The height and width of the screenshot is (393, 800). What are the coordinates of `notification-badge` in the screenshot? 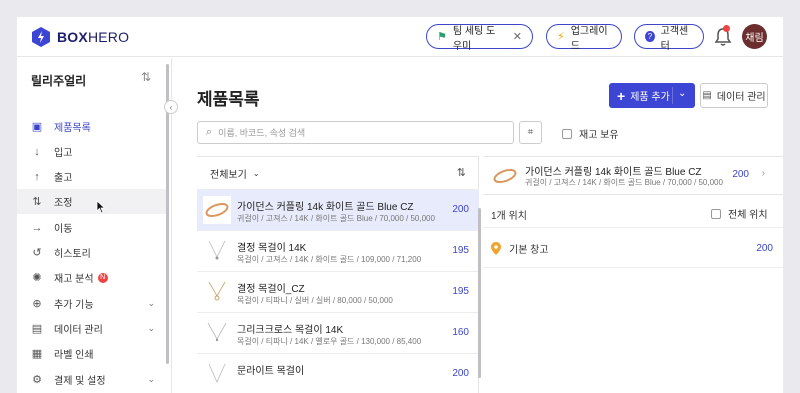 It's located at (726, 28).